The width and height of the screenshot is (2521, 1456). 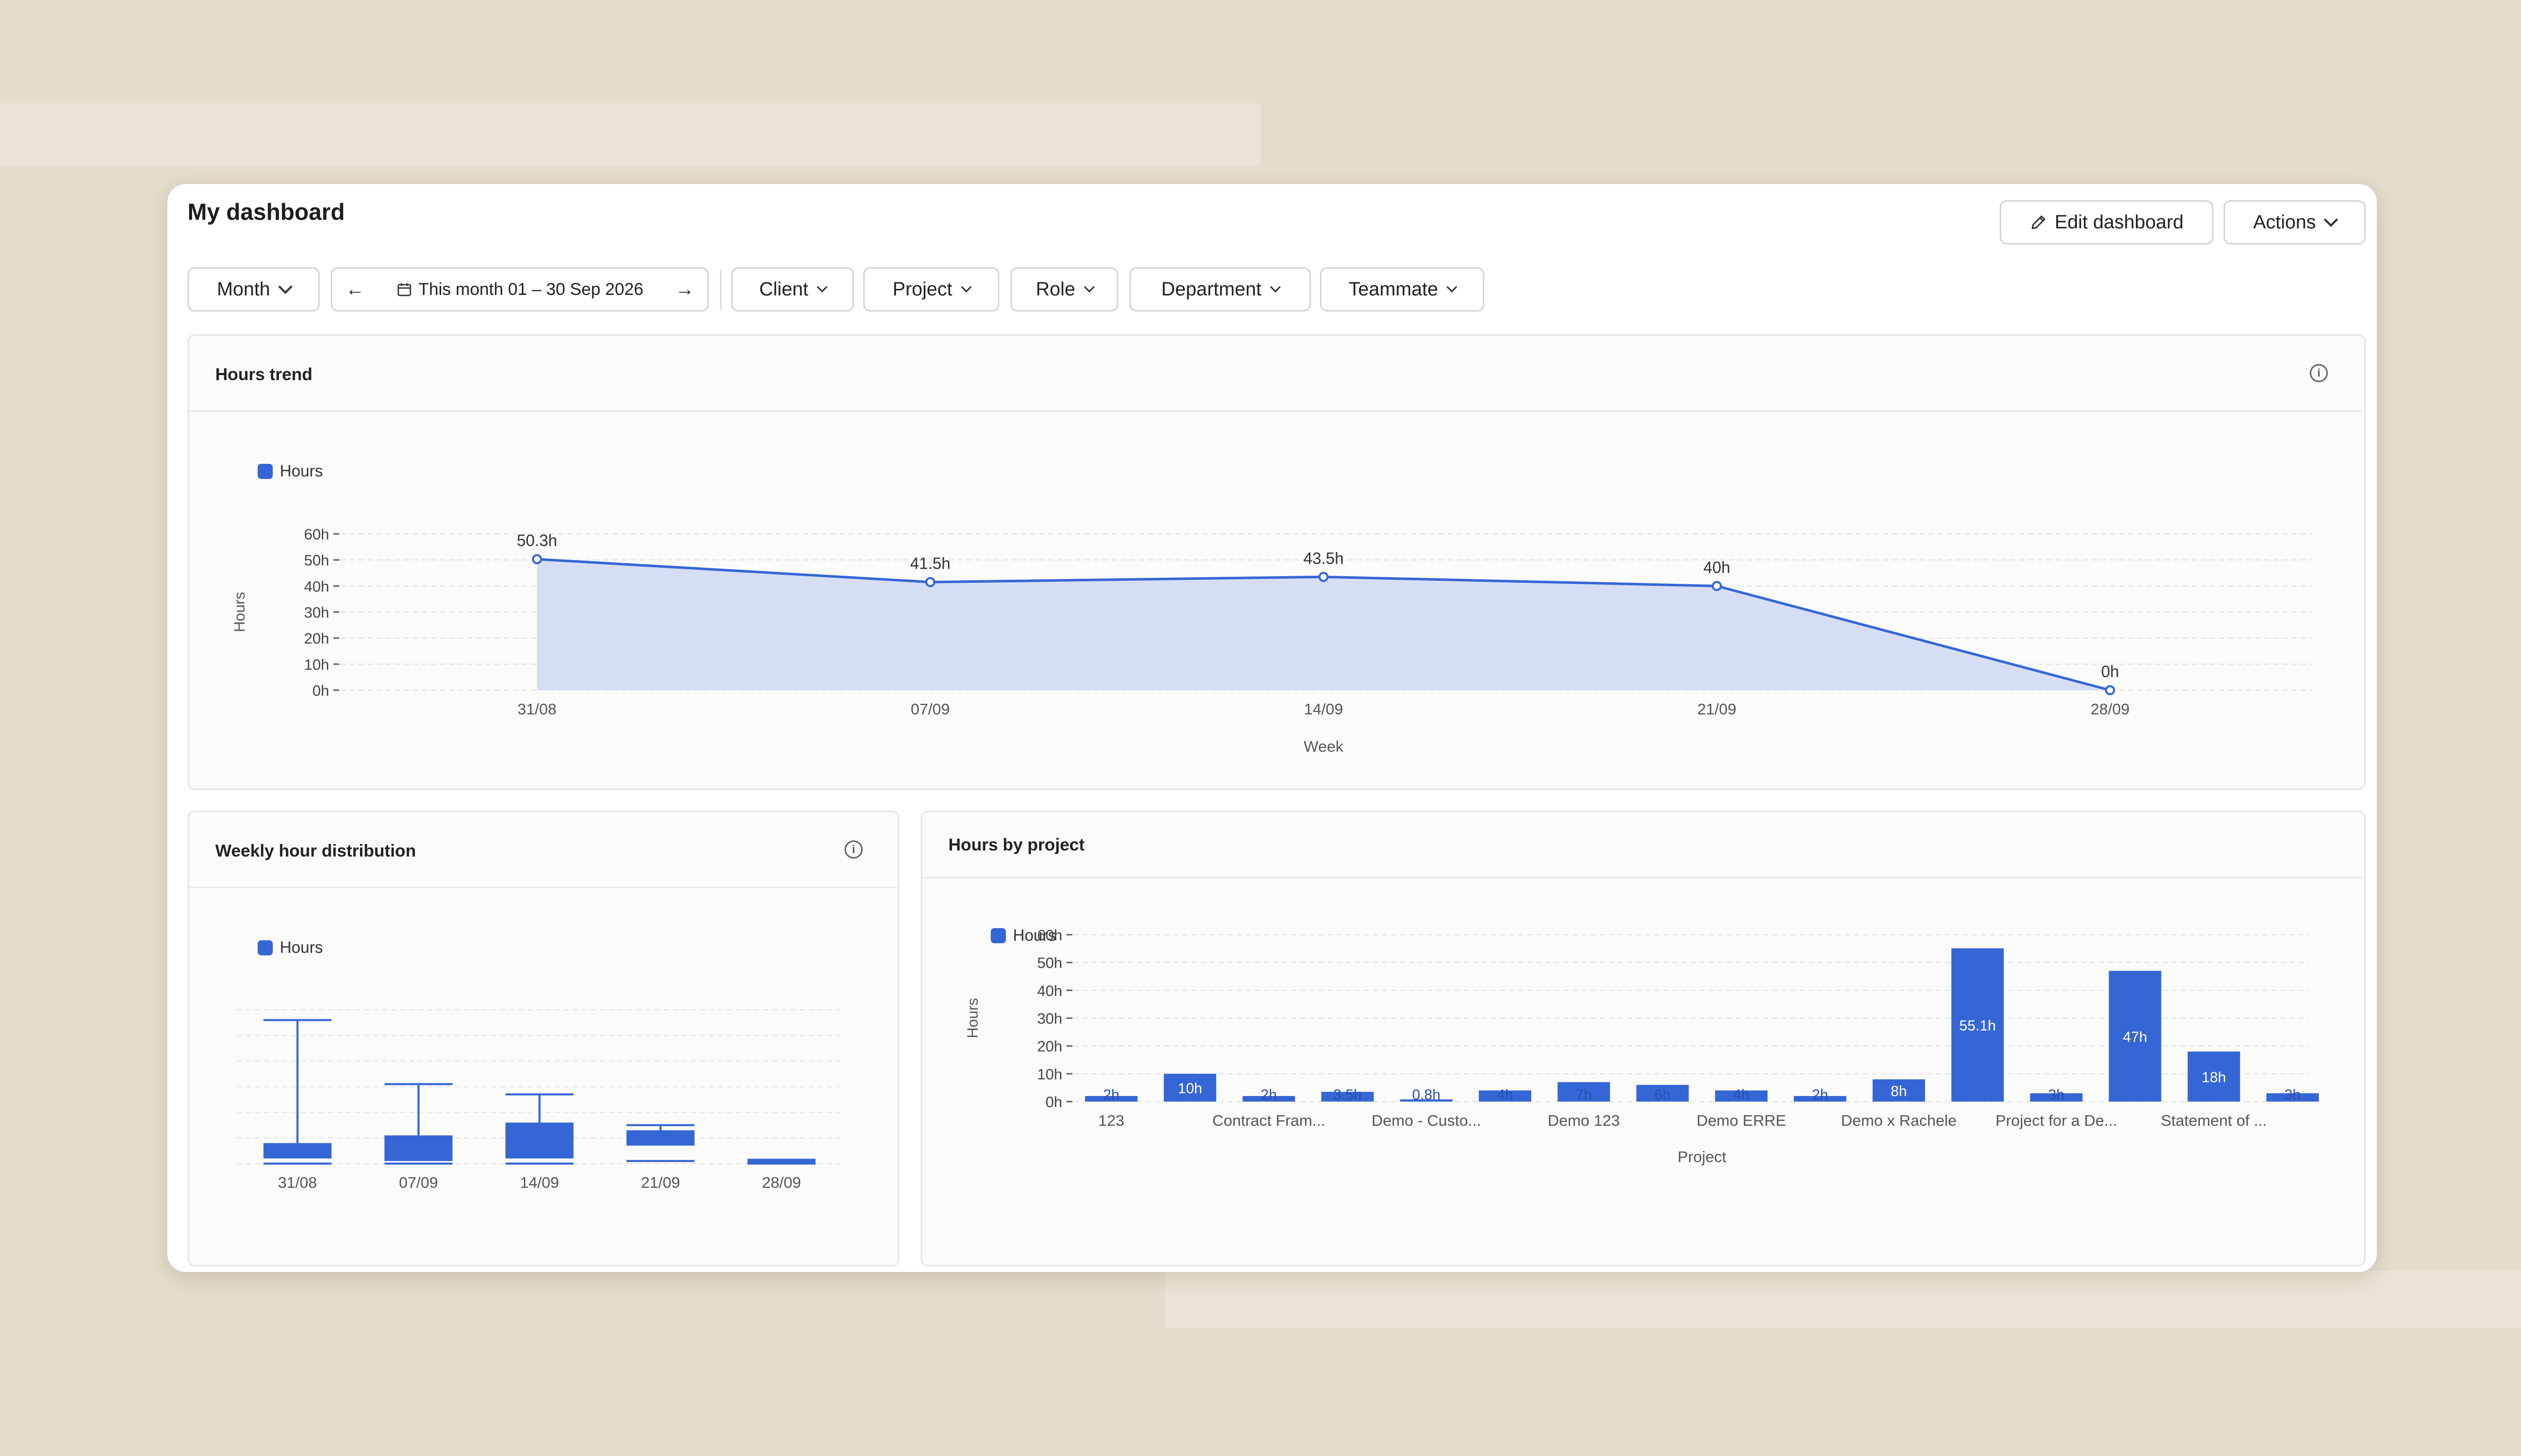 What do you see at coordinates (2284, 222) in the screenshot?
I see `actions-label: Actions` at bounding box center [2284, 222].